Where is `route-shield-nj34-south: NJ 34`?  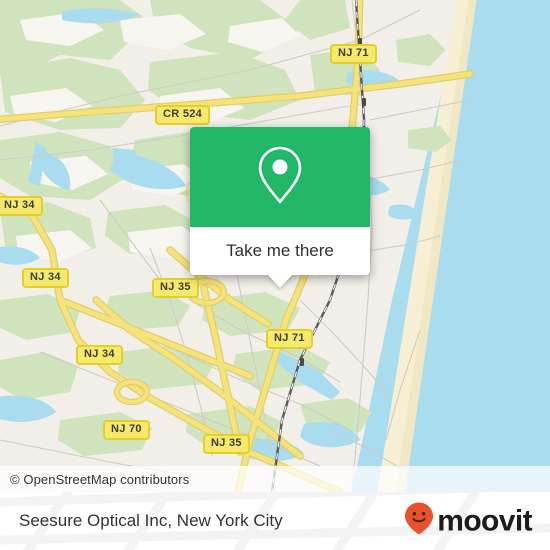 route-shield-nj34-south: NJ 34 is located at coordinates (99, 355).